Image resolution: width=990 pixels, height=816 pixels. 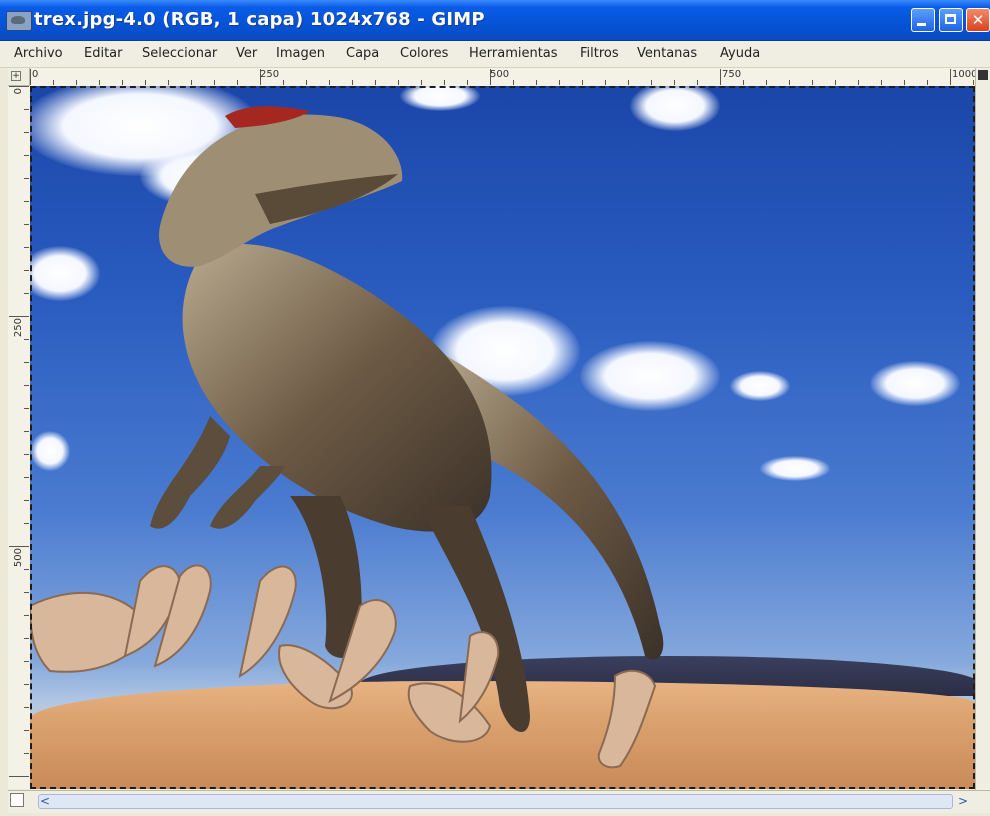 I want to click on close-icon: ✕, so click(x=978, y=20).